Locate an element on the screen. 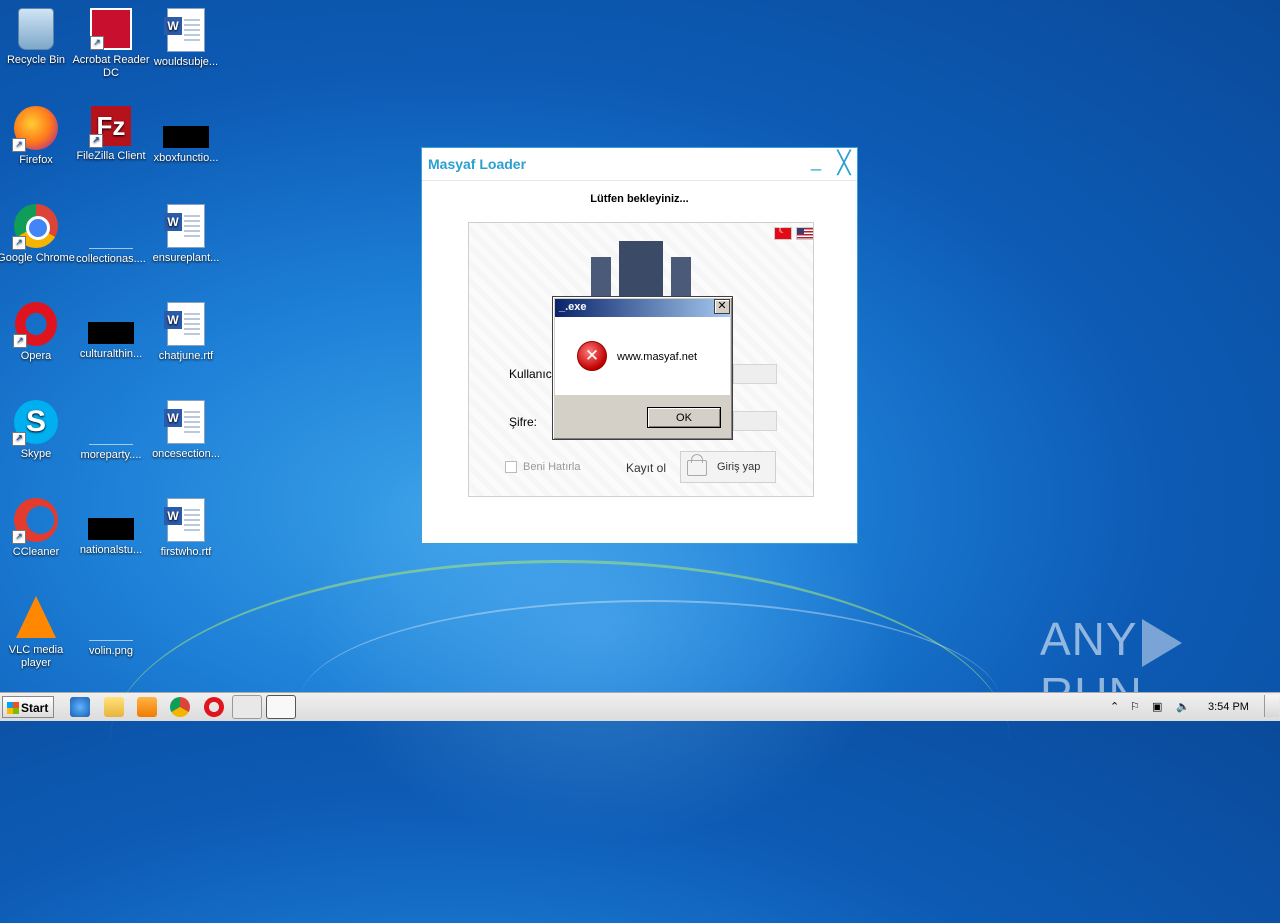  clock: 3:54 PM is located at coordinates (1228, 707).